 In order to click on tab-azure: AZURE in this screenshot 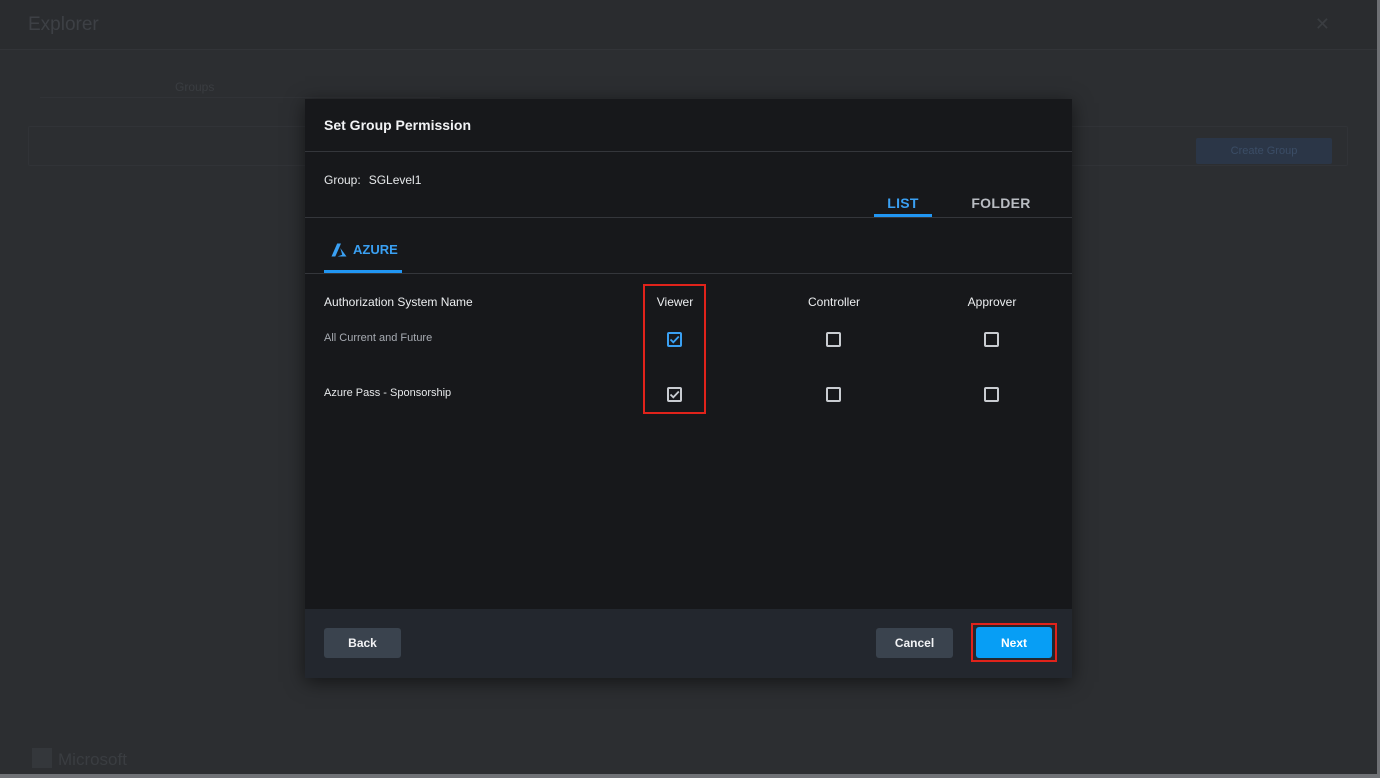, I will do `click(363, 246)`.